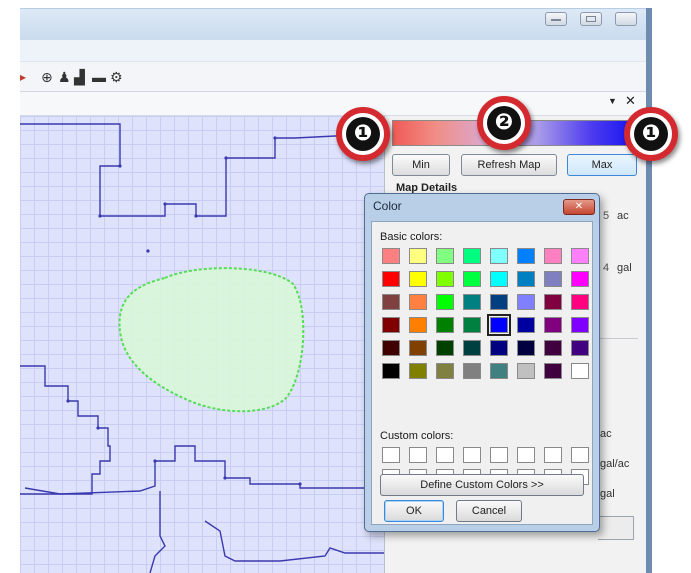 Image resolution: width=691 pixels, height=573 pixels. I want to click on max-color-button: Max, so click(602, 165).